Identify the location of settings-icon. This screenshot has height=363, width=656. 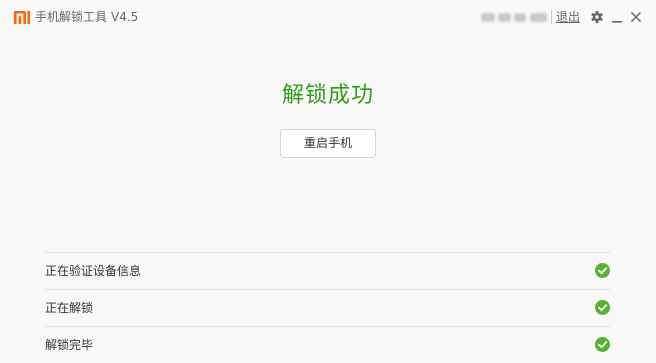
(597, 17).